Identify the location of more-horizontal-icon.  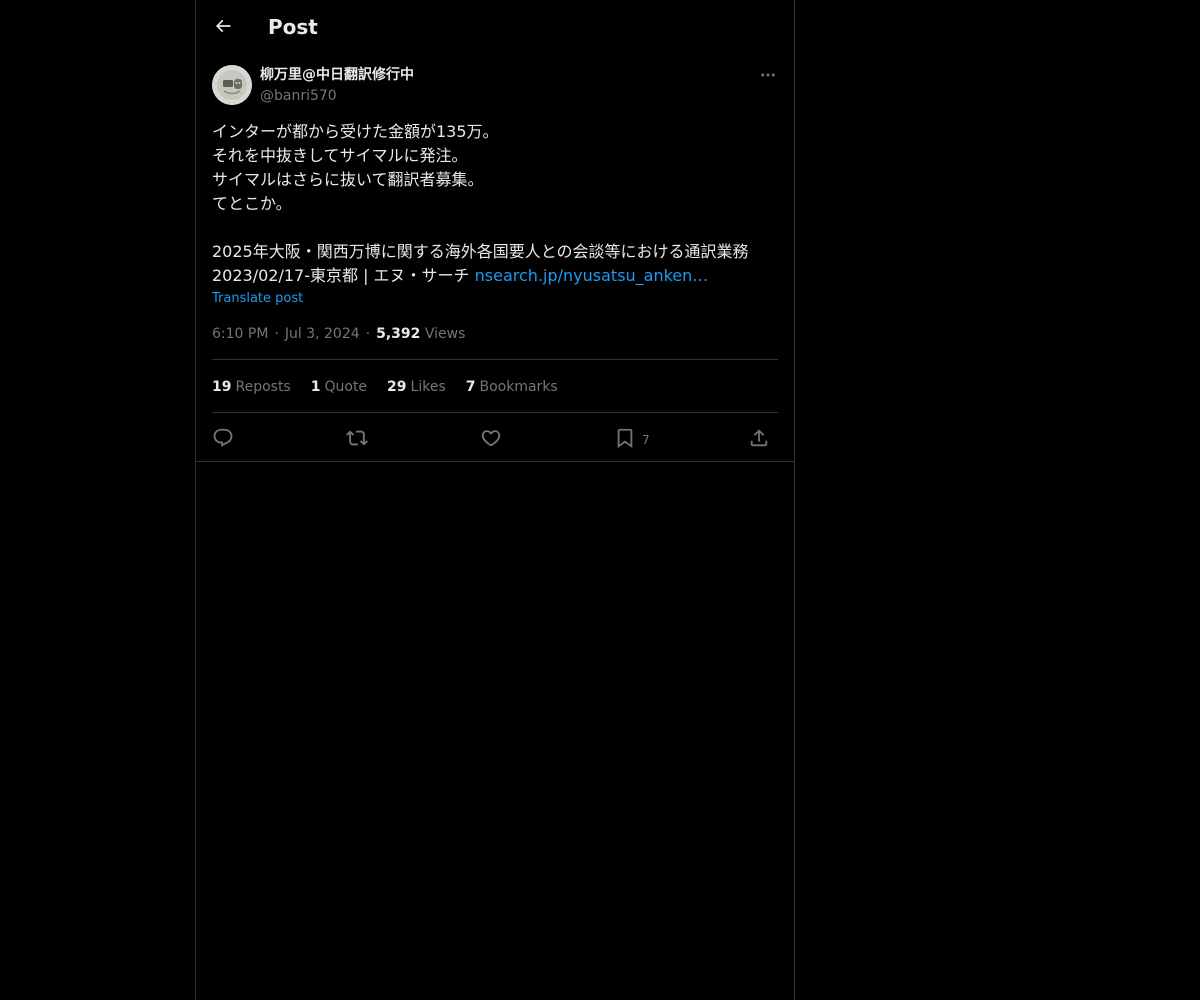
(768, 75).